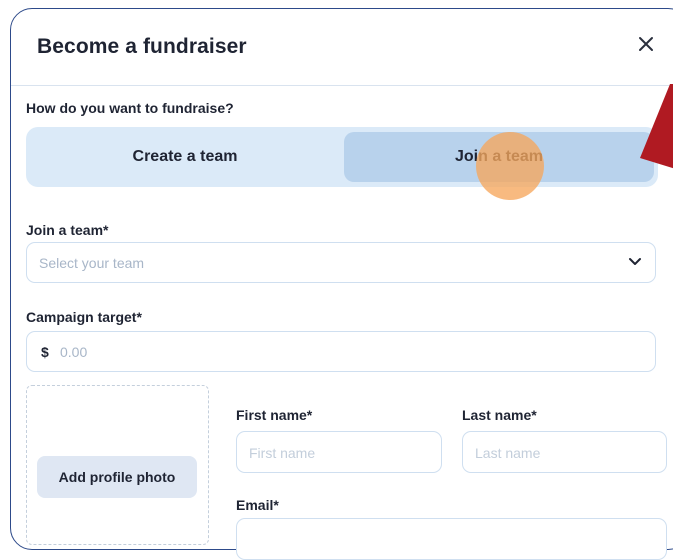  Describe the element at coordinates (341, 351) in the screenshot. I see `campaign-target-input: $ 0.00` at that location.